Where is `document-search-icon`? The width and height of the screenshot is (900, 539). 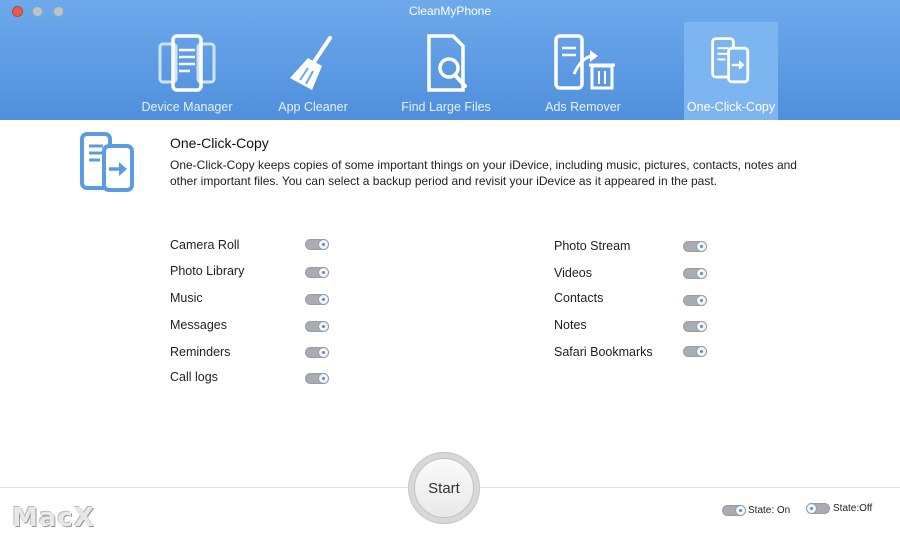 document-search-icon is located at coordinates (447, 63).